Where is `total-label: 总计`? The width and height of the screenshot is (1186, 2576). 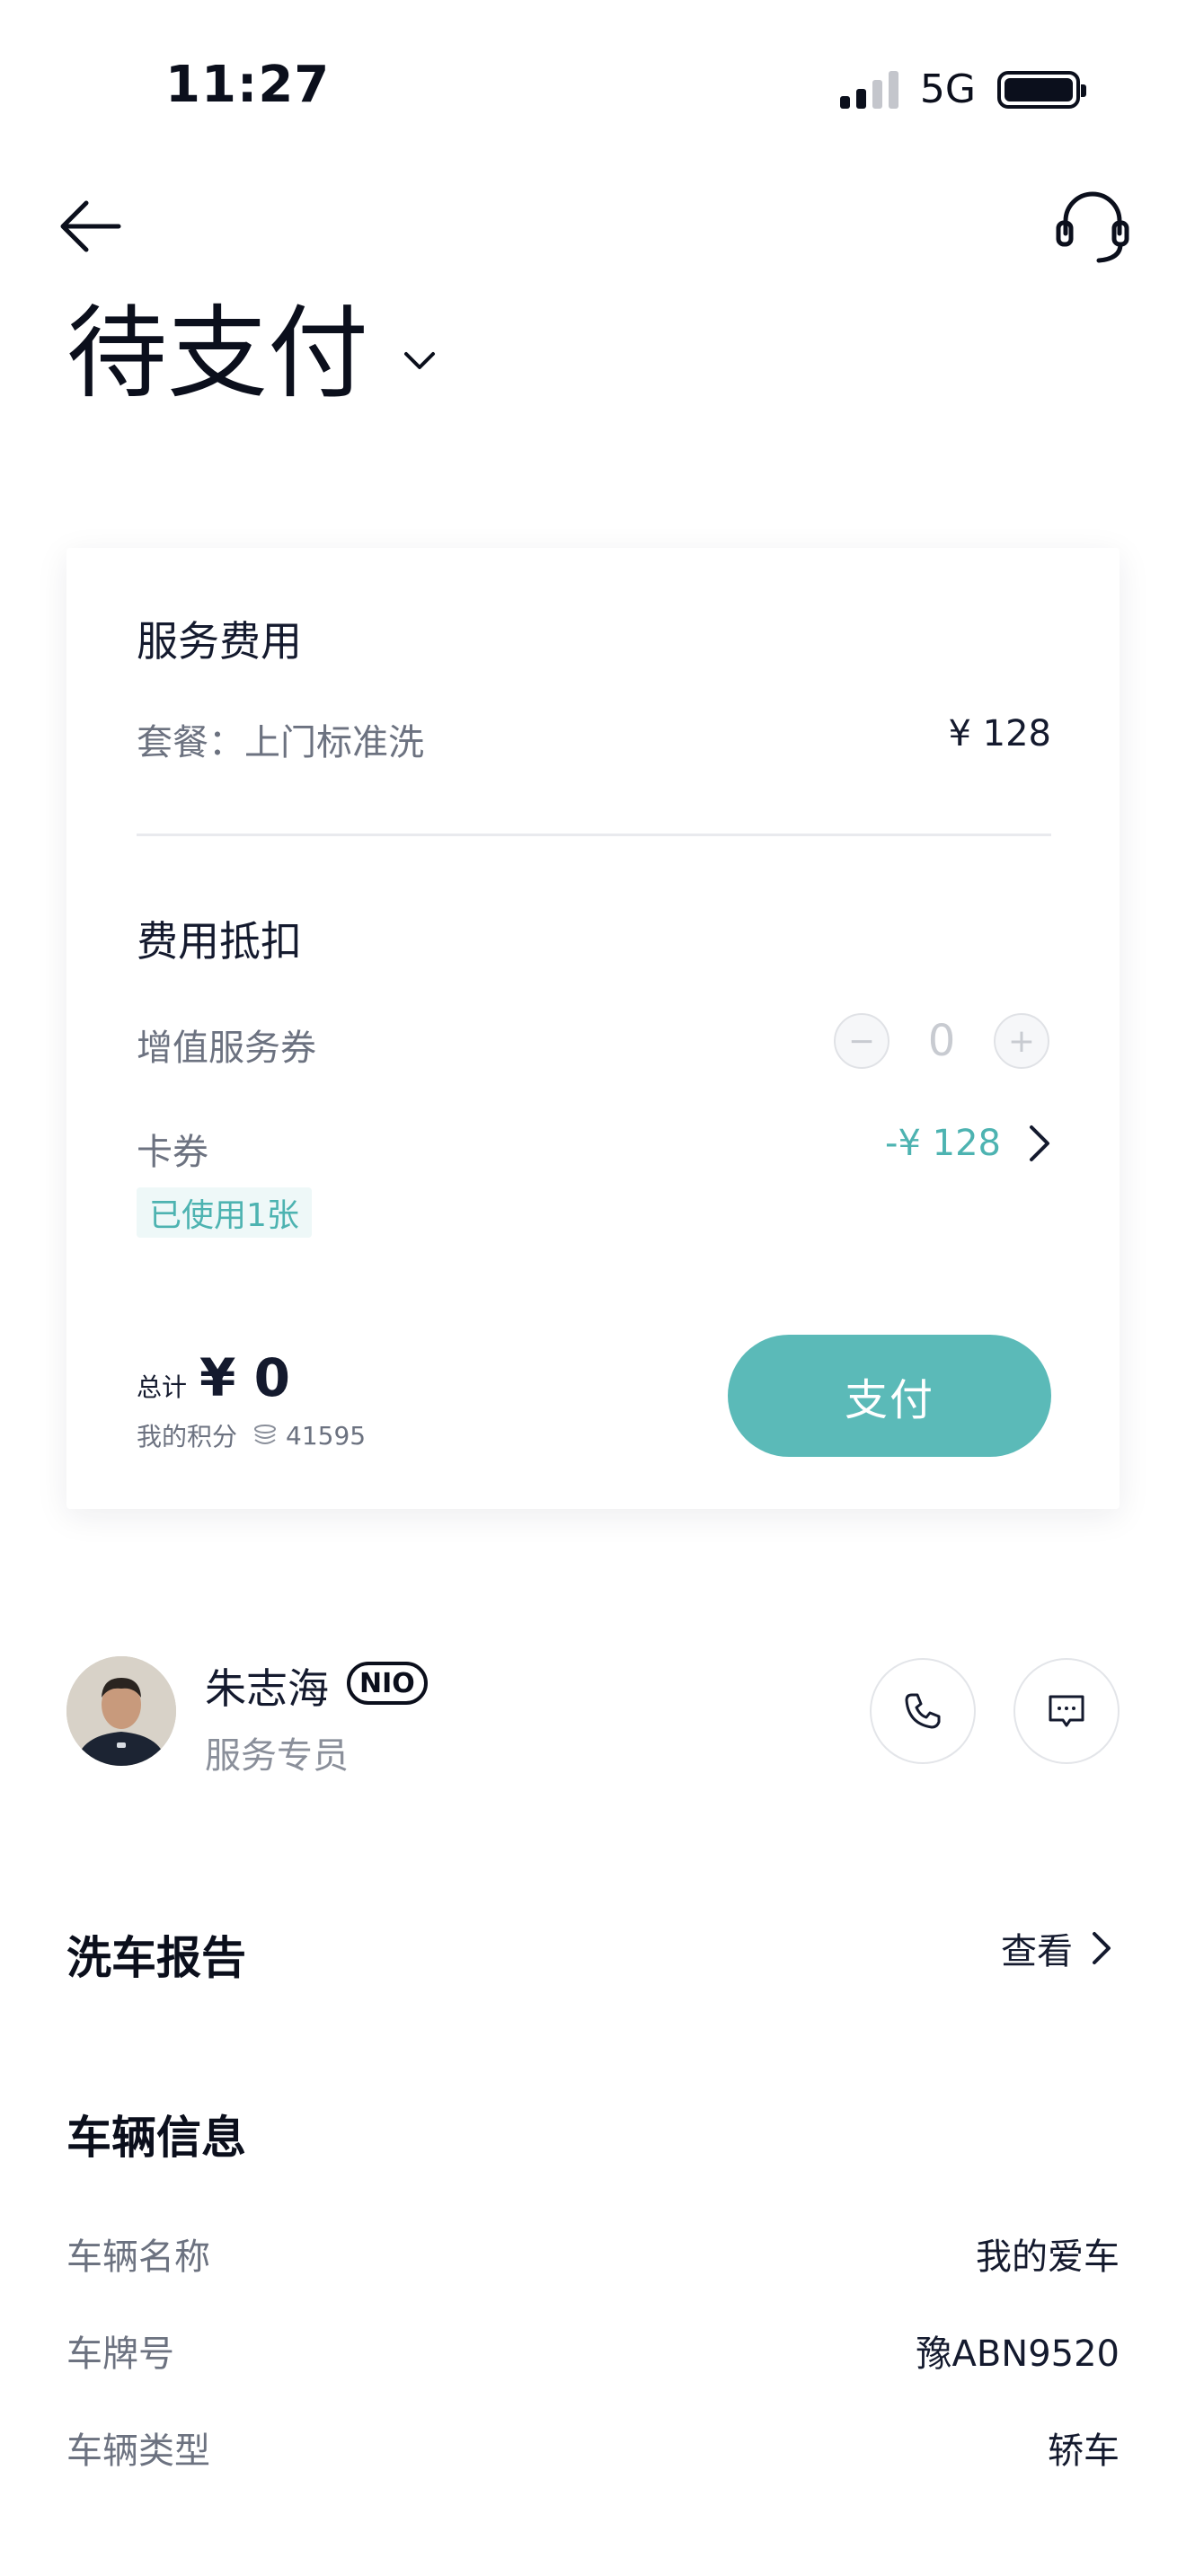 total-label: 总计 is located at coordinates (162, 1387).